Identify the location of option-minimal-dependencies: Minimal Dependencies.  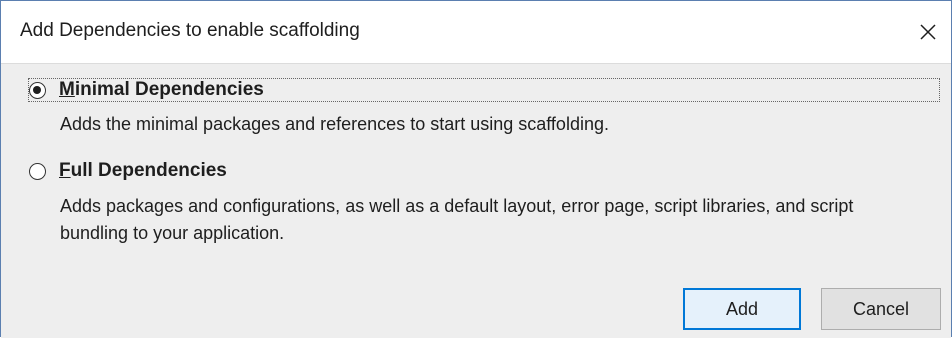
(484, 90).